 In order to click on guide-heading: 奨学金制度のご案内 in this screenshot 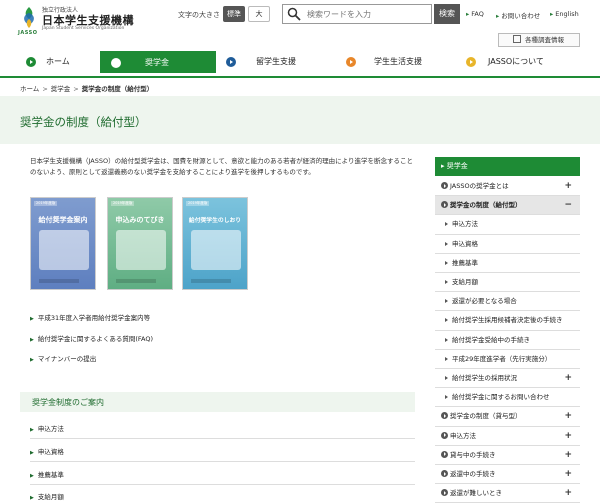, I will do `click(68, 402)`.